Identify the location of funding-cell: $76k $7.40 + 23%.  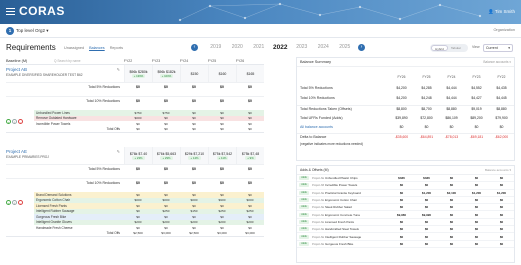
(138, 155).